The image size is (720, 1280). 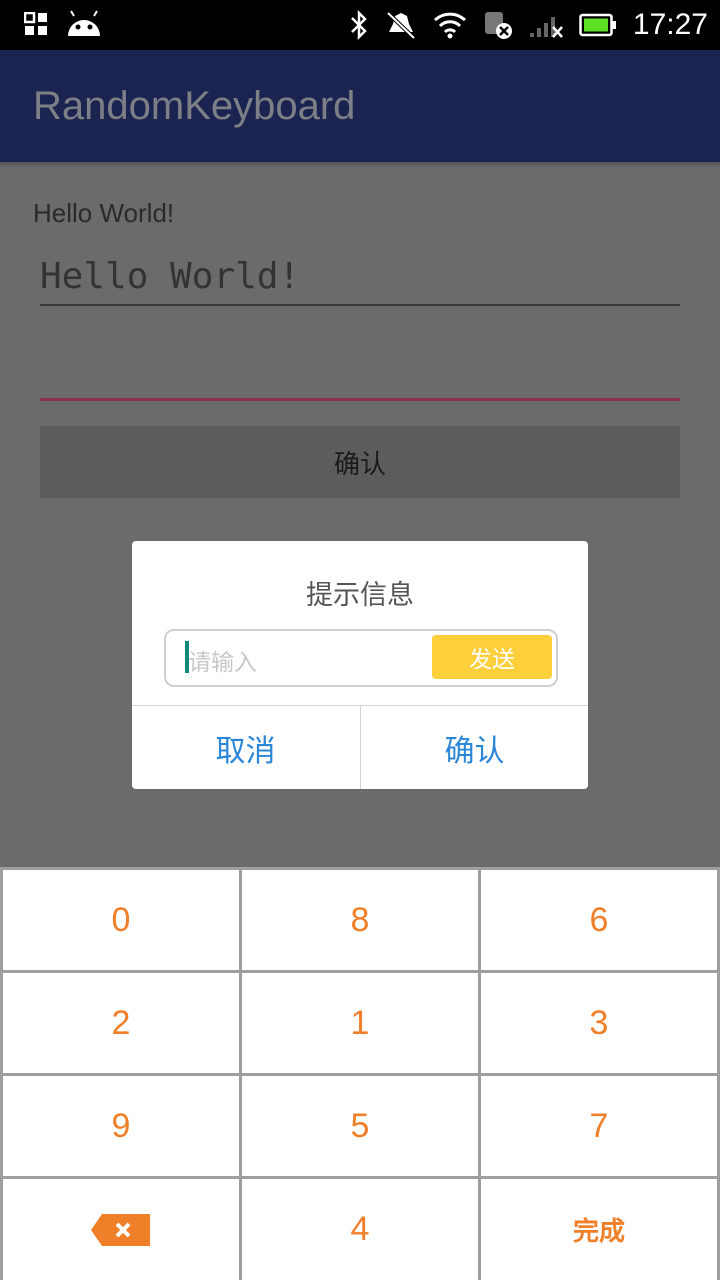 I want to click on prompt-dialog: 提示信息 请输入 发送 取消 确认, so click(x=360, y=665).